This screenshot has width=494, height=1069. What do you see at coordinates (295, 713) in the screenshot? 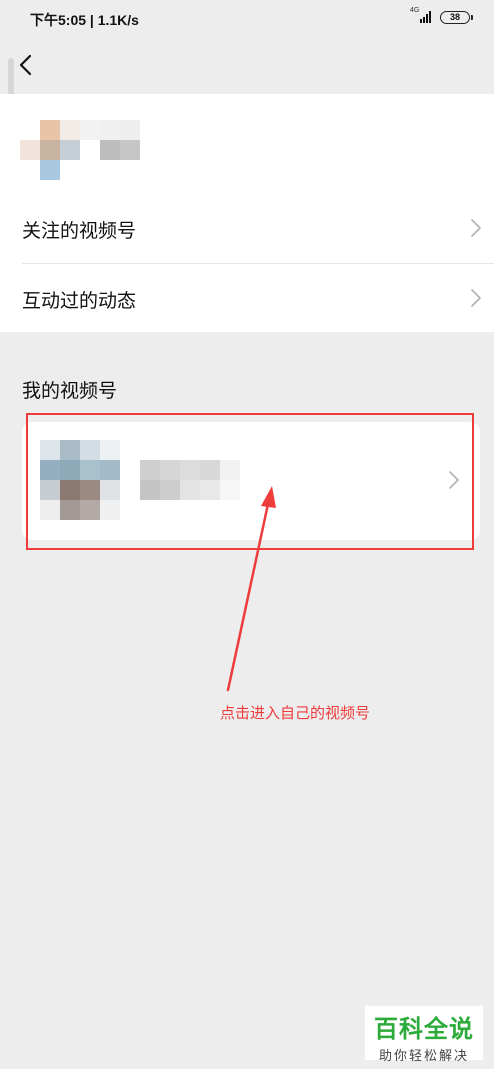
I see `annotation-text: 点击进入自己的视频号` at bounding box center [295, 713].